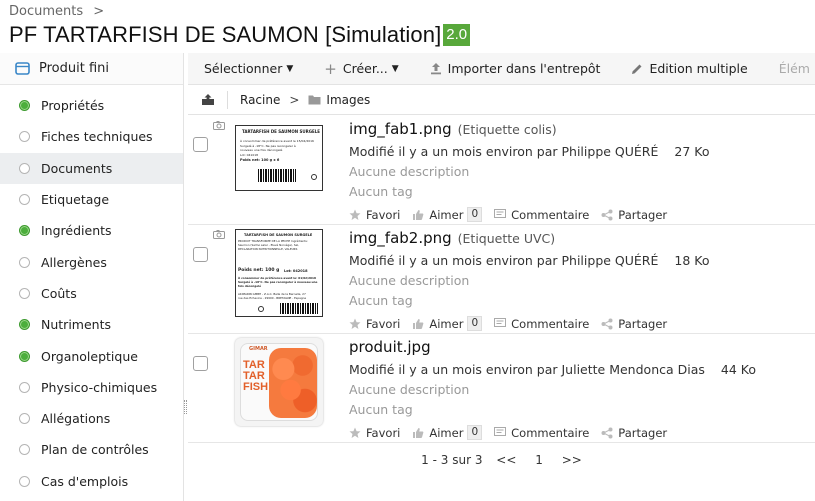  What do you see at coordinates (339, 100) in the screenshot?
I see `path-current-folder: Images` at bounding box center [339, 100].